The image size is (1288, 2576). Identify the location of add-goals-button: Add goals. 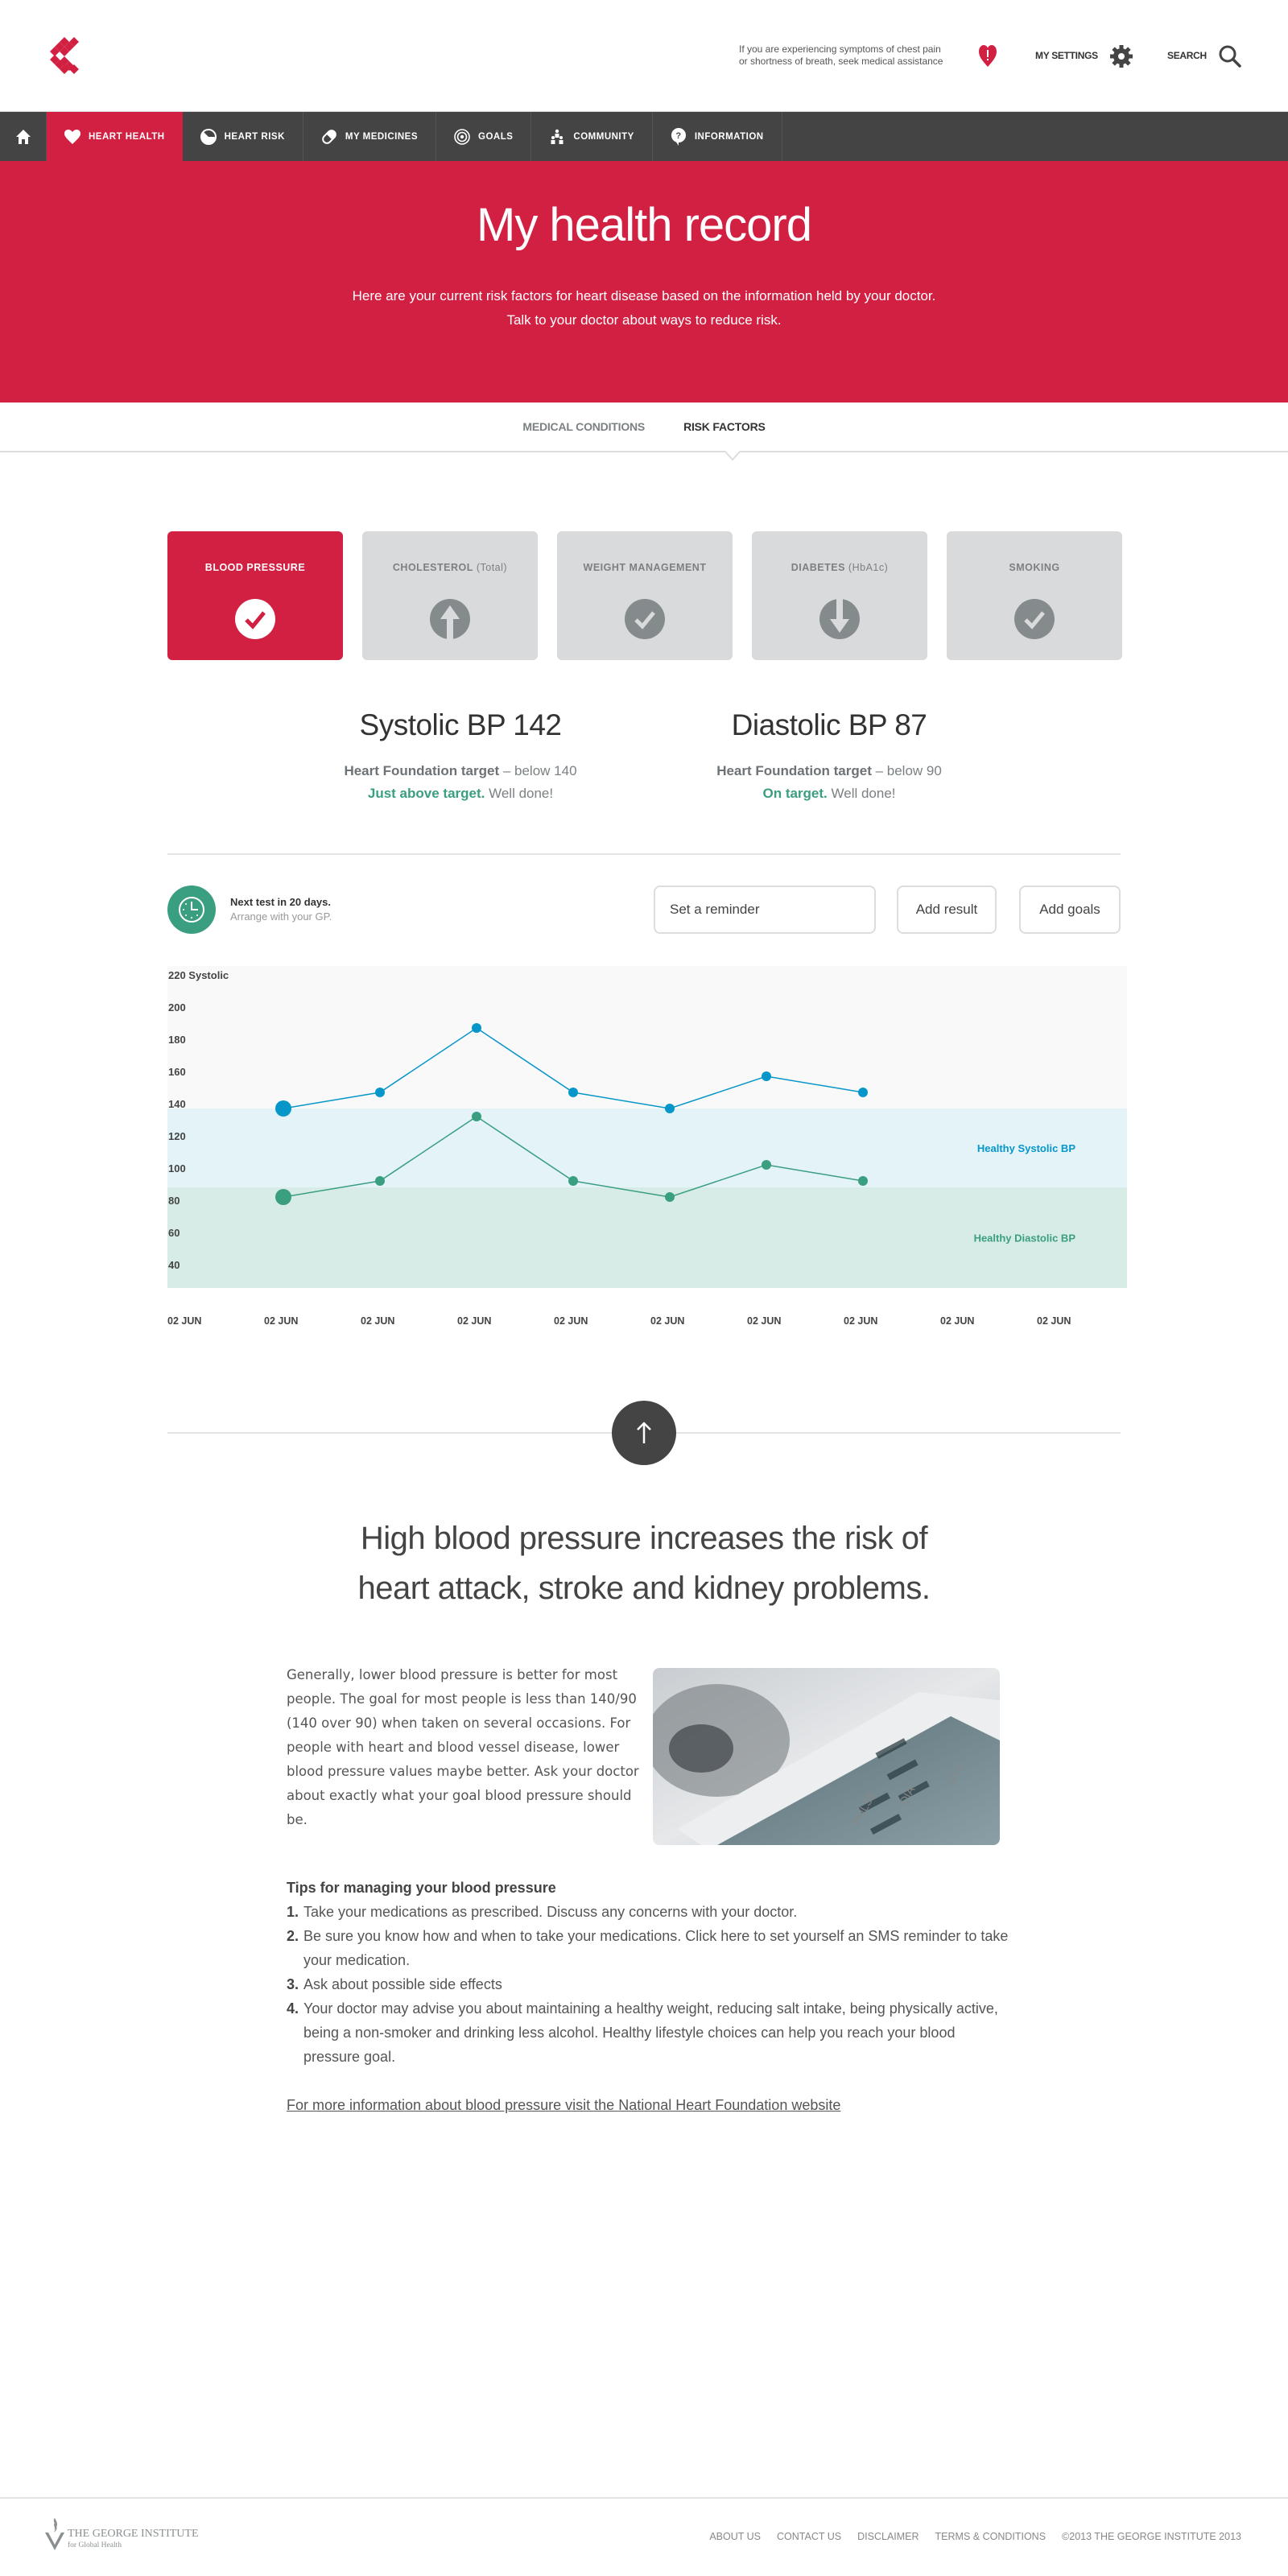
(1070, 910).